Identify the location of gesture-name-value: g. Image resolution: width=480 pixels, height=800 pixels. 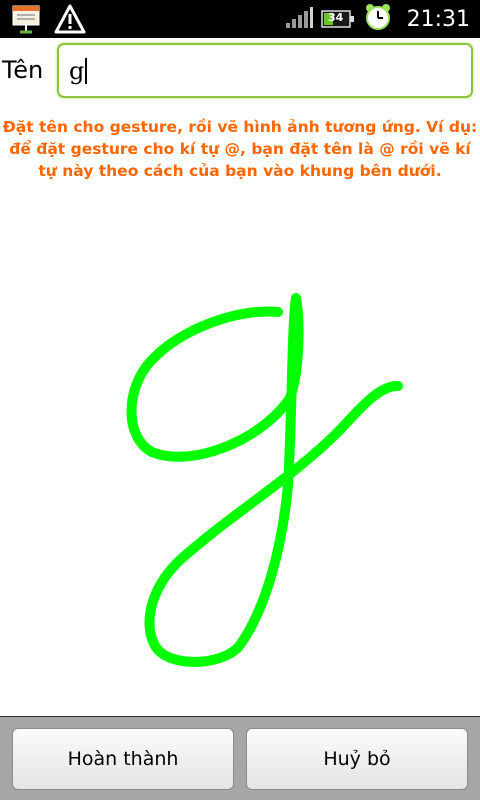
(77, 70).